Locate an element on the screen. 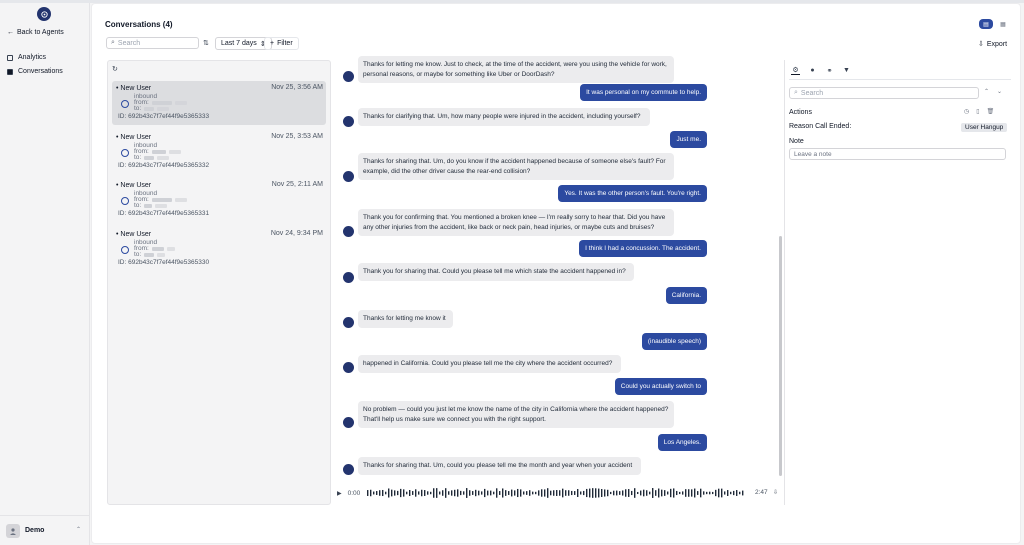  note-label: Note is located at coordinates (796, 141).